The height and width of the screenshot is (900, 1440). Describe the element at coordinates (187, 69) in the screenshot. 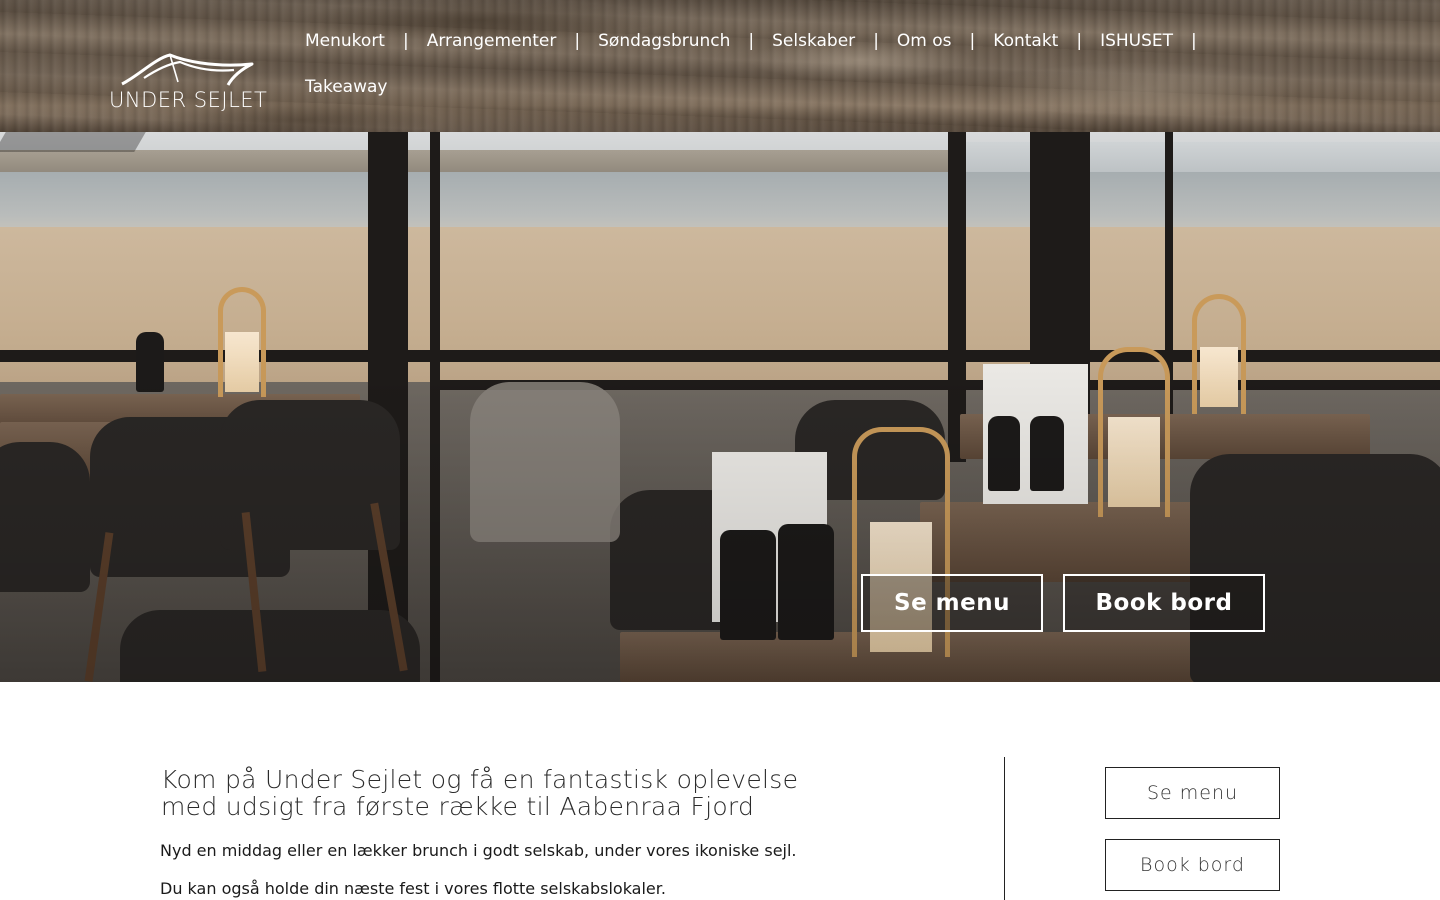

I see `sail-icon` at that location.